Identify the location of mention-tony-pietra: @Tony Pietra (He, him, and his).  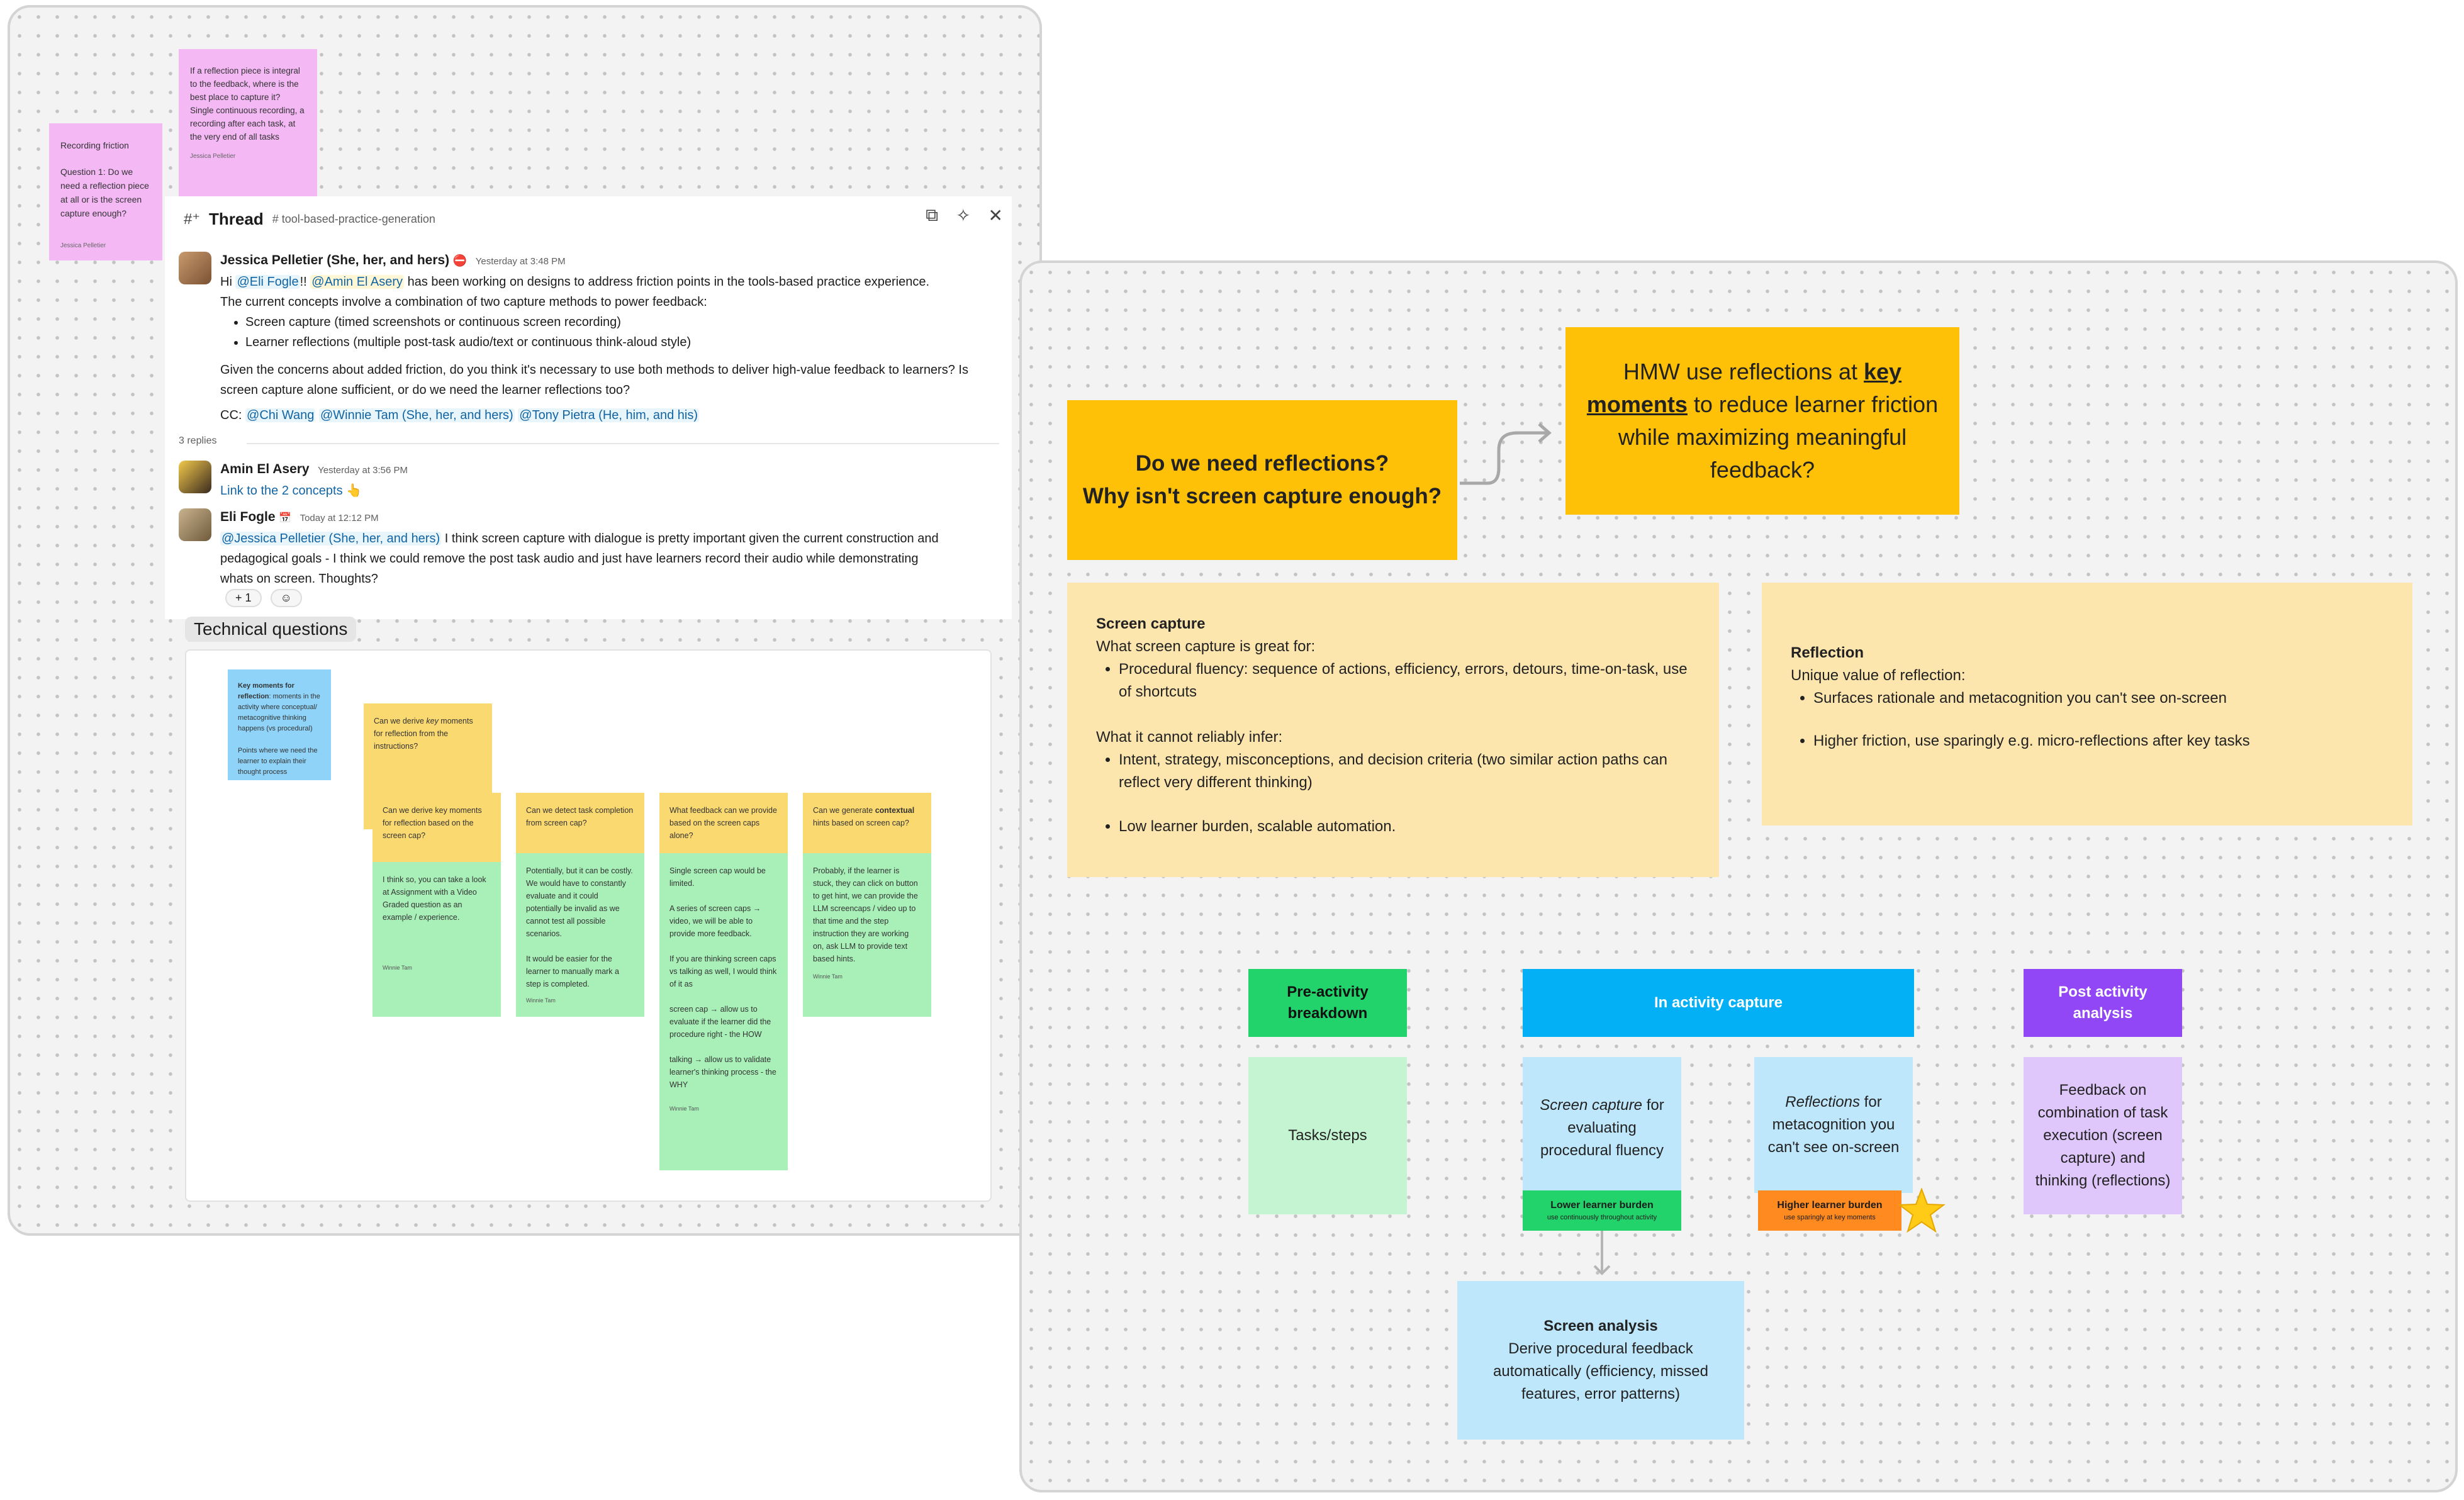
(609, 415).